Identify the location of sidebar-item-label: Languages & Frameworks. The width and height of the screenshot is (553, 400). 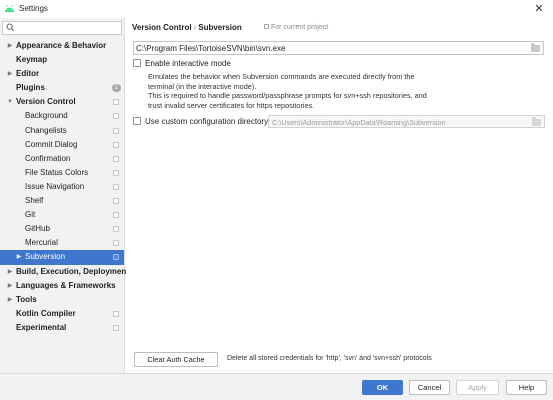
(66, 285).